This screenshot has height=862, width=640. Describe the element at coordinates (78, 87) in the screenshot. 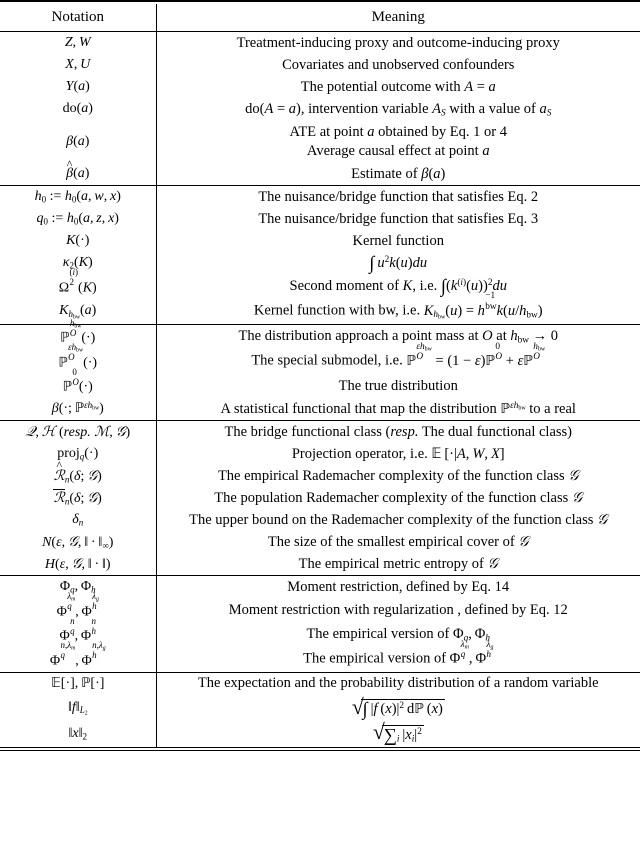

I see `notation-y-a: Y(a)` at that location.